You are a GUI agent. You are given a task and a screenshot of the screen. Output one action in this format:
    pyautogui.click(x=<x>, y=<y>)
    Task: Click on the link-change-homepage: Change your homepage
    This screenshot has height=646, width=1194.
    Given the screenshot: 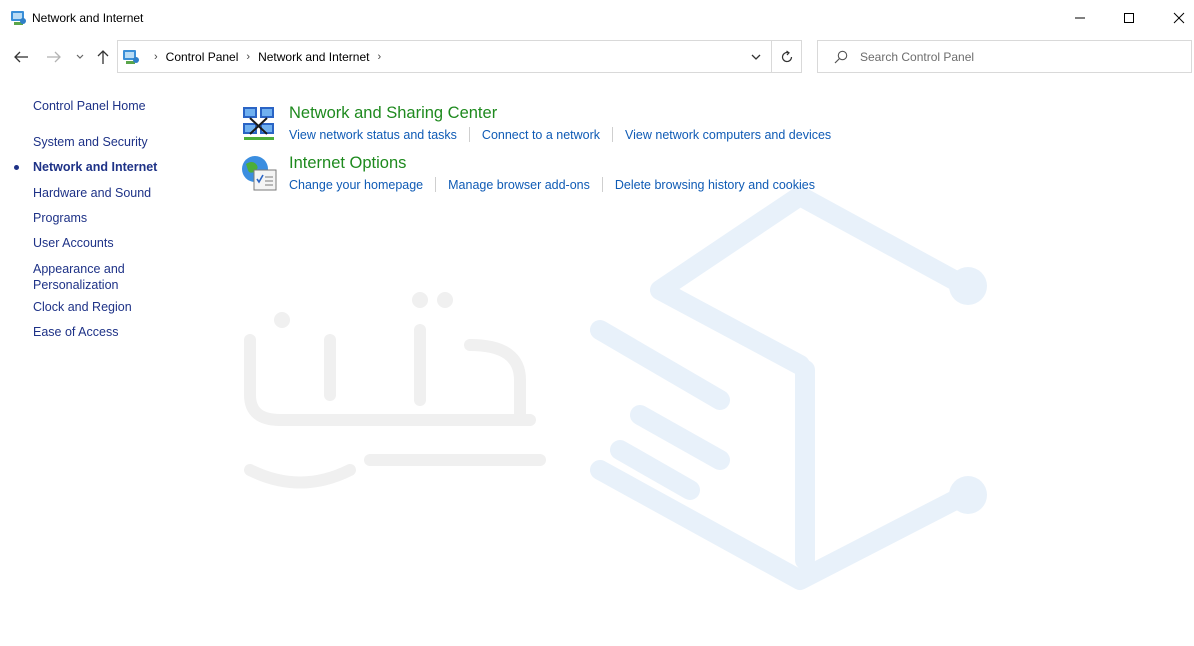 What is the action you would take?
    pyautogui.click(x=356, y=185)
    